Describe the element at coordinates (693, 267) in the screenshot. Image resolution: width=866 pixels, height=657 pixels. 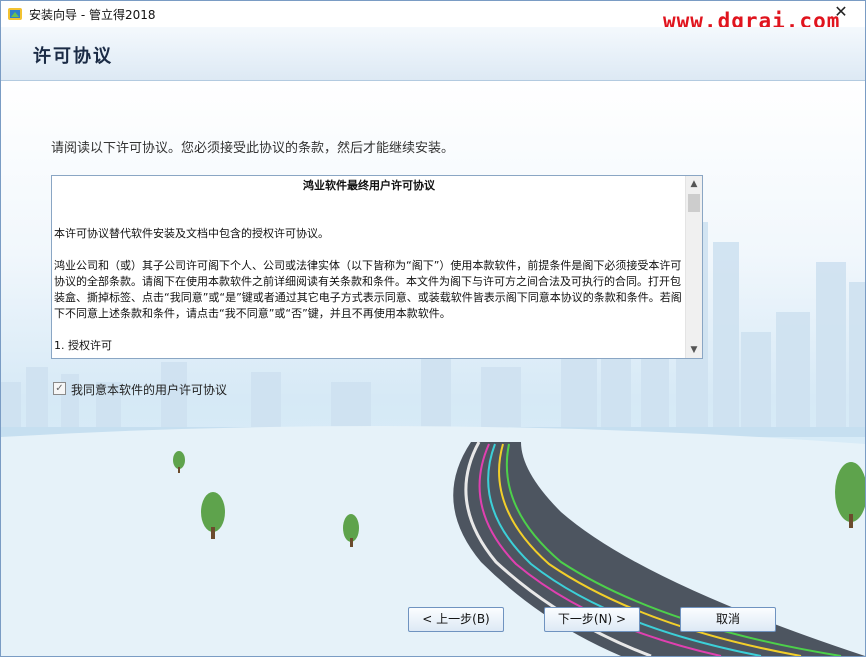
I see `license-scrollbar: ▲ ▼` at that location.